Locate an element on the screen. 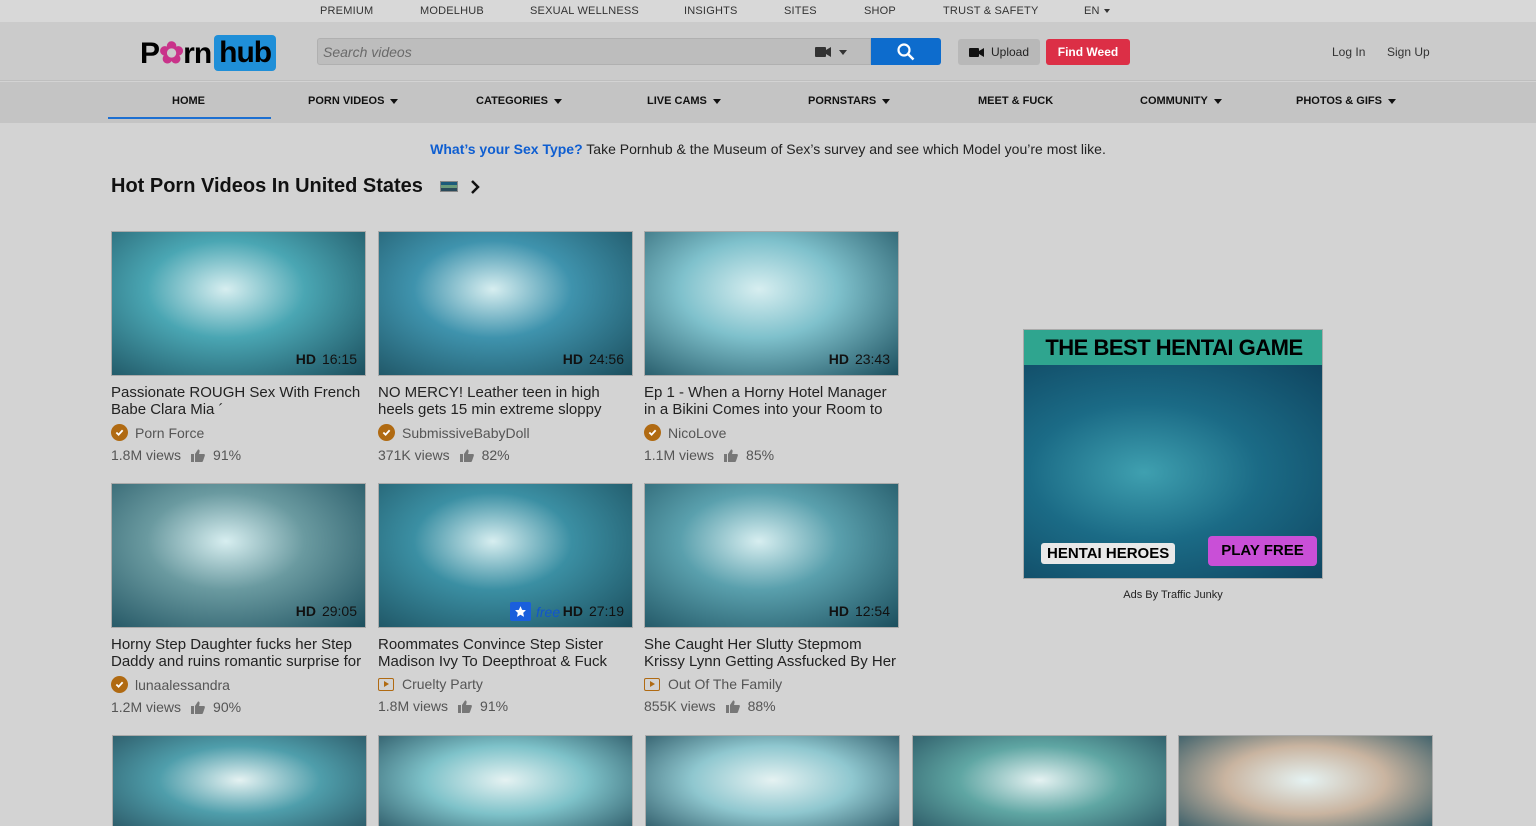 The height and width of the screenshot is (826, 1536). nav-label: PORN VIDEOS is located at coordinates (346, 101).